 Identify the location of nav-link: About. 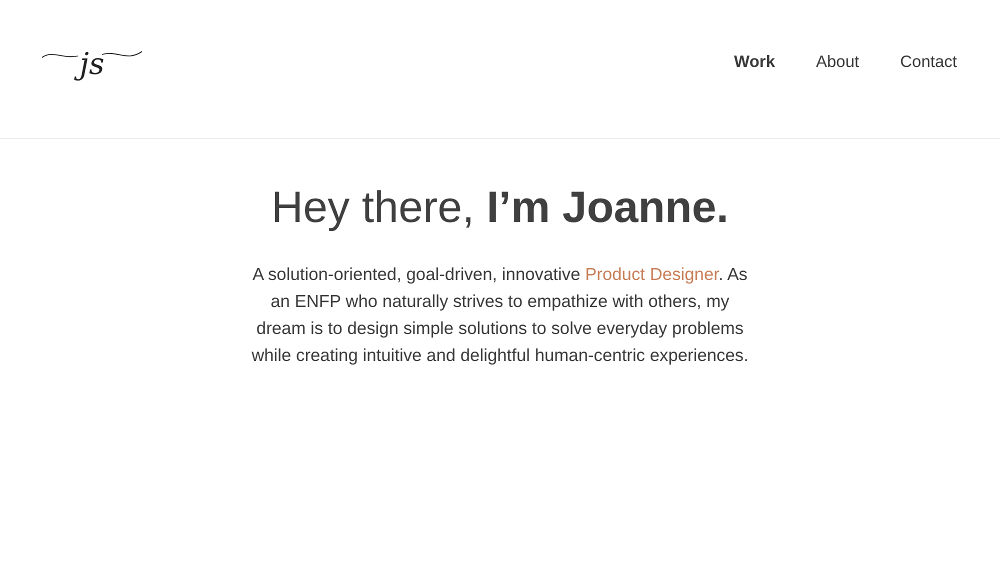
(838, 62).